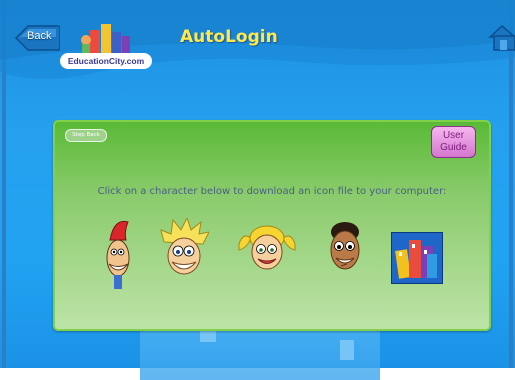 Image resolution: width=515 pixels, height=380 pixels. Describe the element at coordinates (106, 61) in the screenshot. I see `logo-text: EducationCity.com` at that location.